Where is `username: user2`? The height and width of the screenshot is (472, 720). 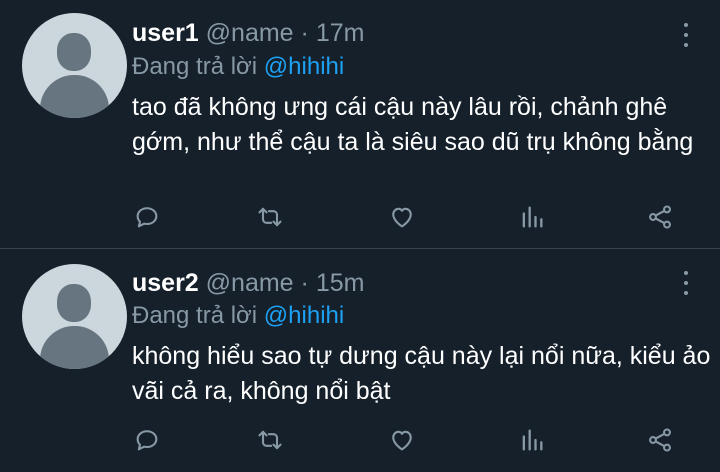
username: user2 is located at coordinates (165, 283).